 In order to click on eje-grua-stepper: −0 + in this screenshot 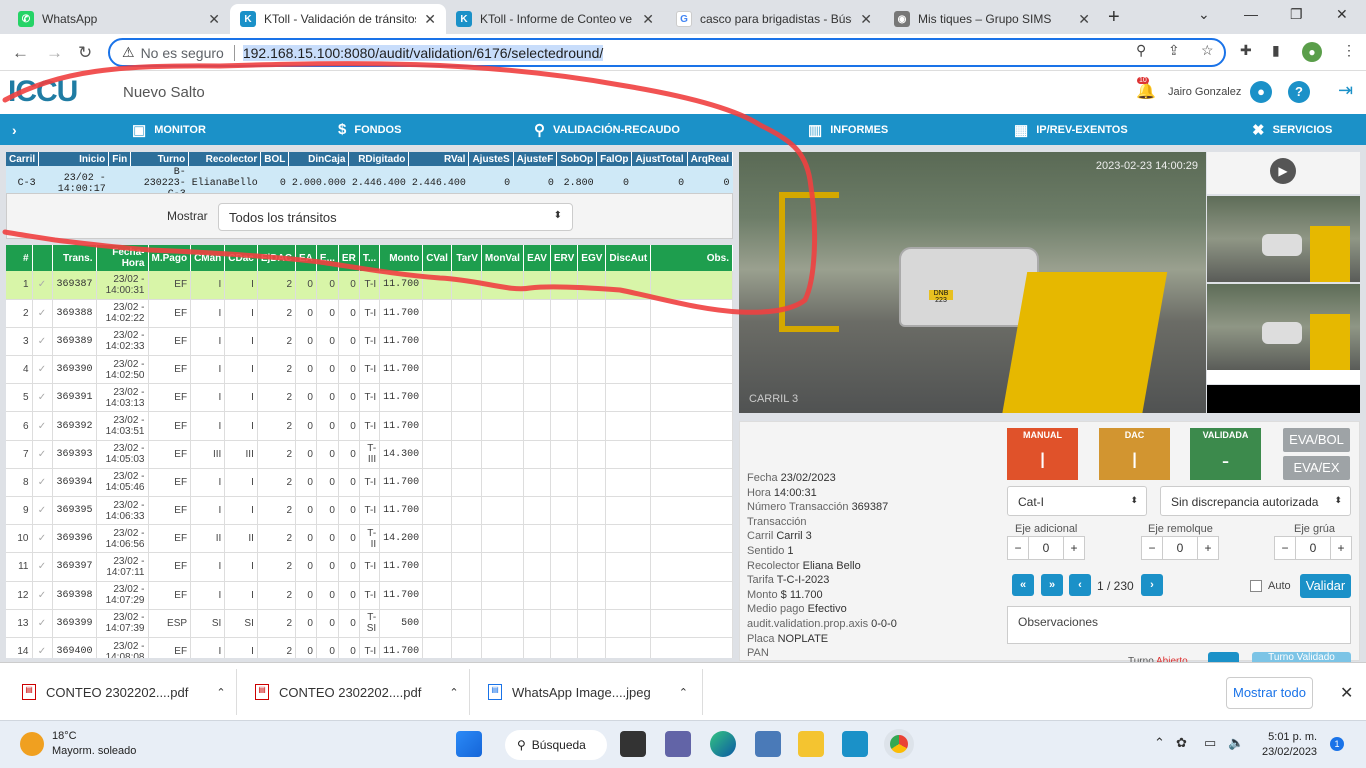, I will do `click(1313, 548)`.